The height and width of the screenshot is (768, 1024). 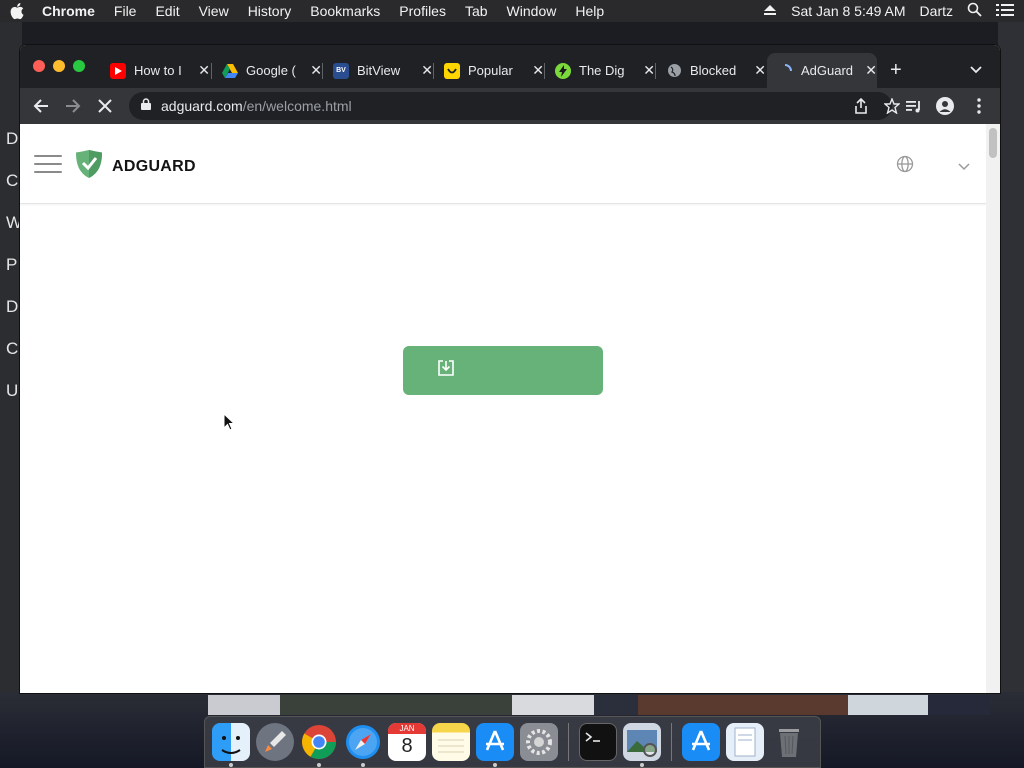 I want to click on menubar-user: Dartz, so click(x=936, y=11).